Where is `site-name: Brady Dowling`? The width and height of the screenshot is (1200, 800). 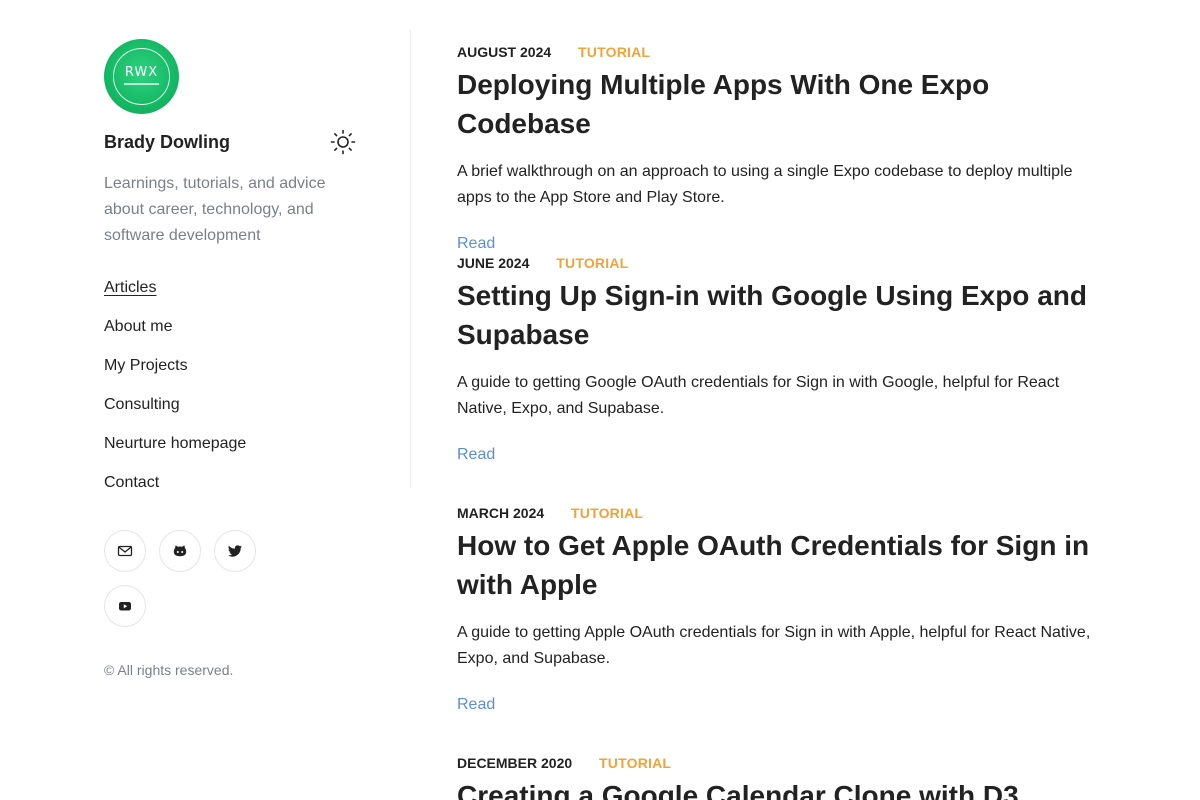
site-name: Brady Dowling is located at coordinates (167, 142).